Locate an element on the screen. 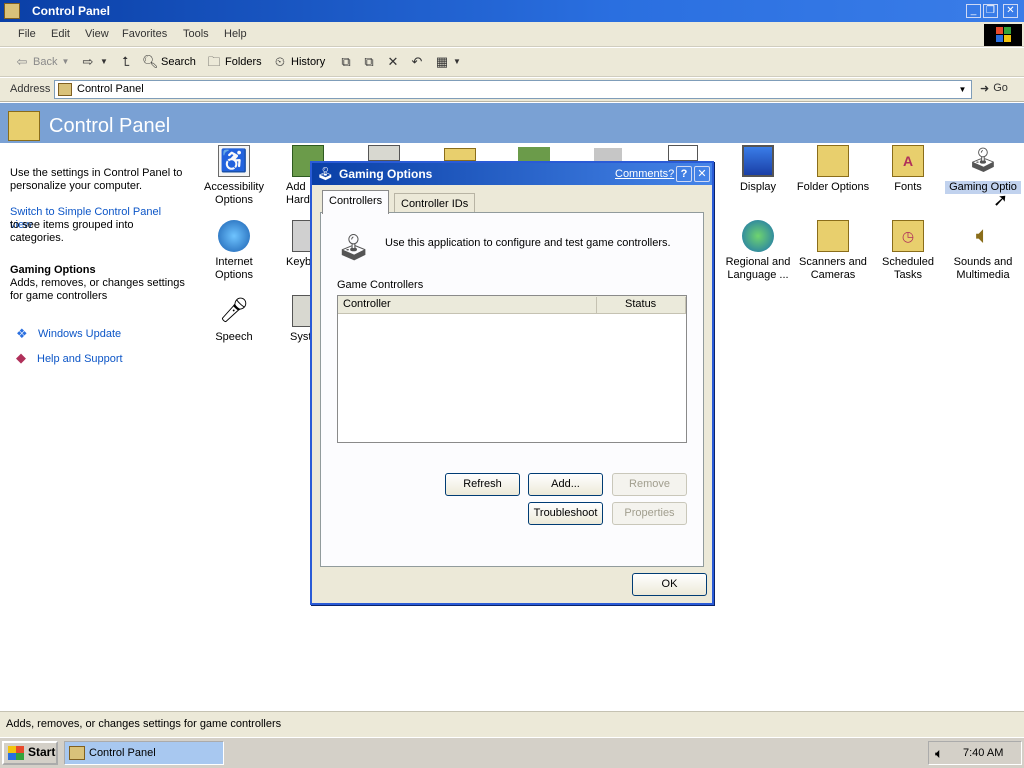 The image size is (1024, 768). item-folder-options: Folder Options is located at coordinates (833, 169).